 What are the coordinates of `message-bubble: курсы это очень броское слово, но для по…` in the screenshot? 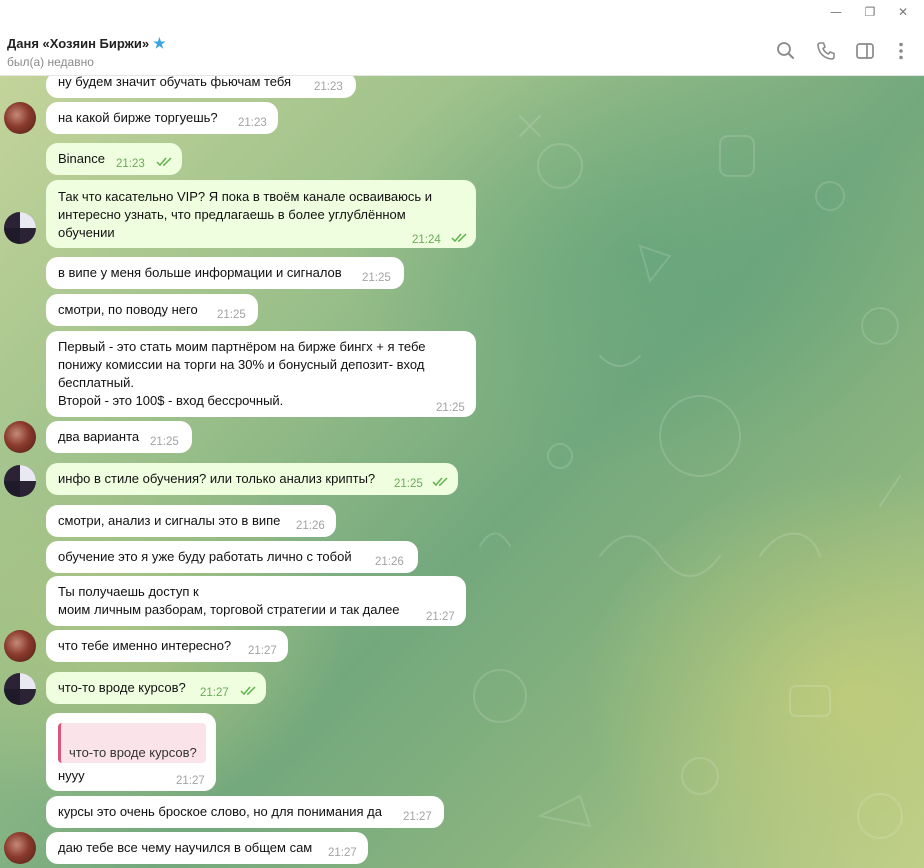 It's located at (245, 812).